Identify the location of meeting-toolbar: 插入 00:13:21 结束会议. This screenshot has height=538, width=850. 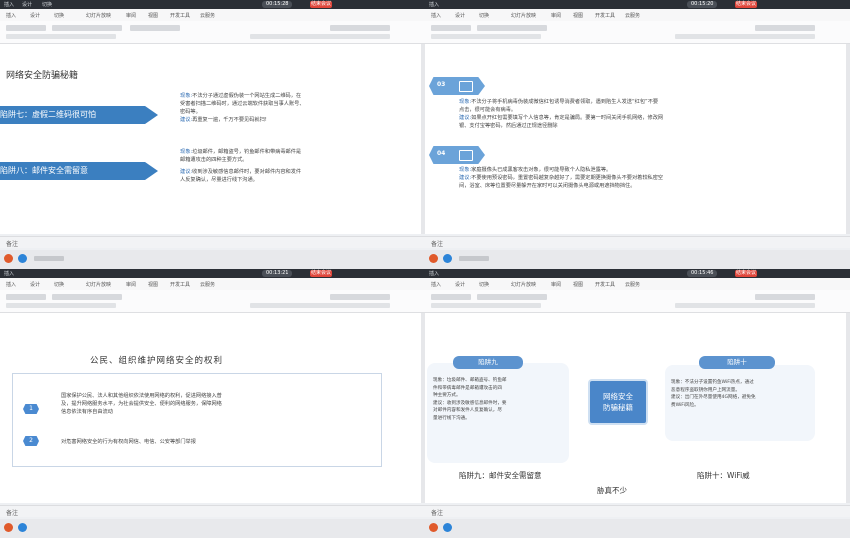
(212, 273).